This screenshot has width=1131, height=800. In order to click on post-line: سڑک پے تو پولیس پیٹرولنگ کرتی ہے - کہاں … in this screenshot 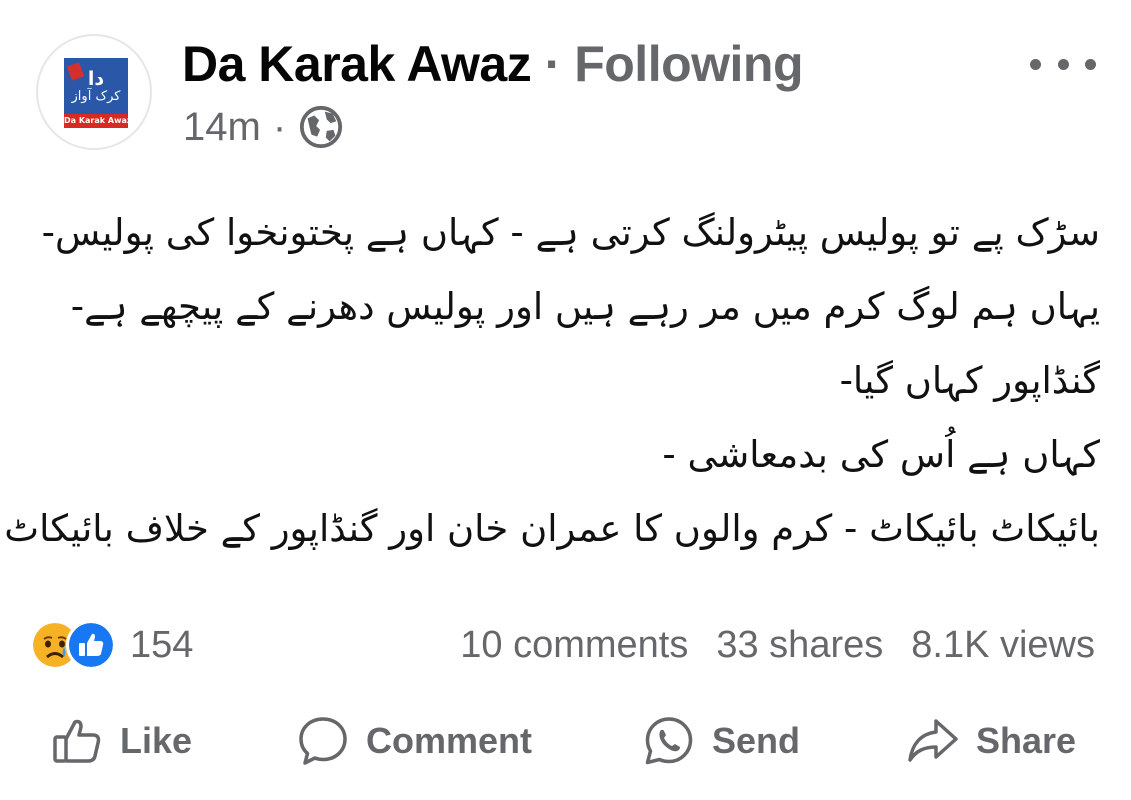, I will do `click(570, 232)`.